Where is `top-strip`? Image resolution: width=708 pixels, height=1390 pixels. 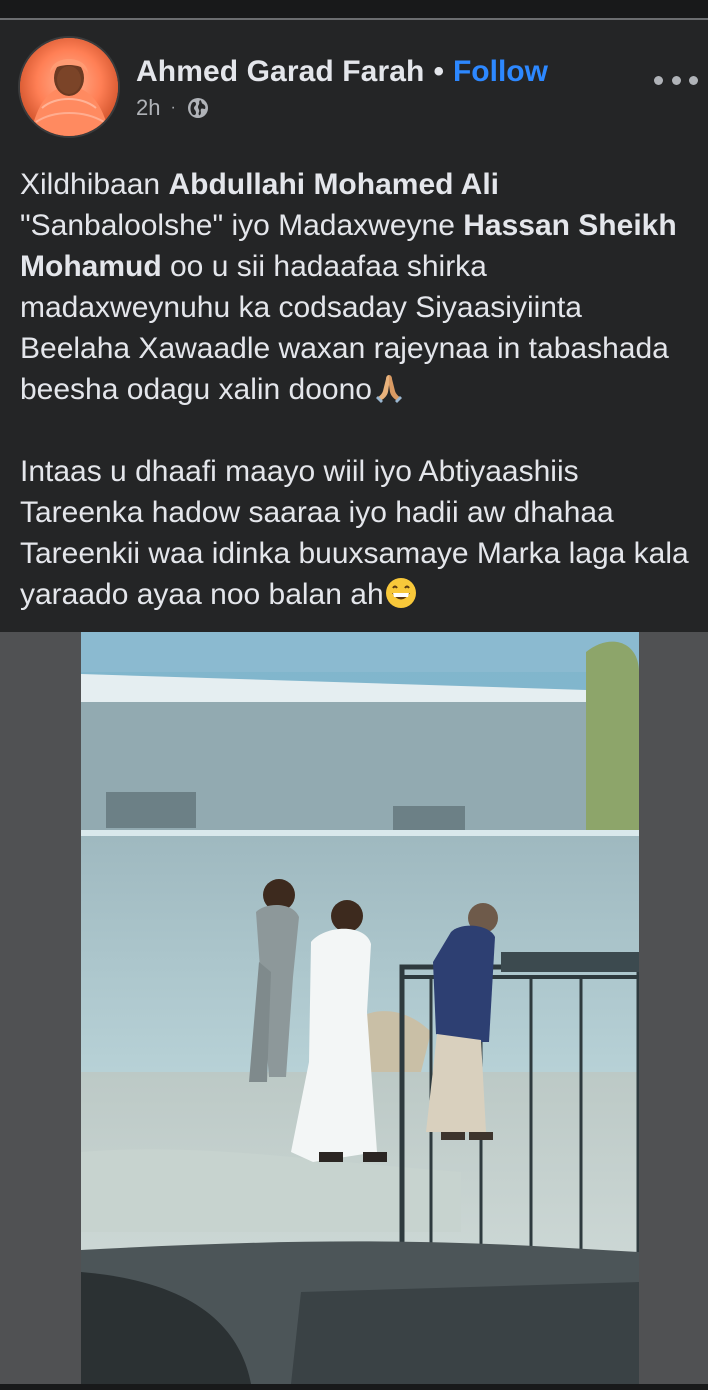
top-strip is located at coordinates (354, 9).